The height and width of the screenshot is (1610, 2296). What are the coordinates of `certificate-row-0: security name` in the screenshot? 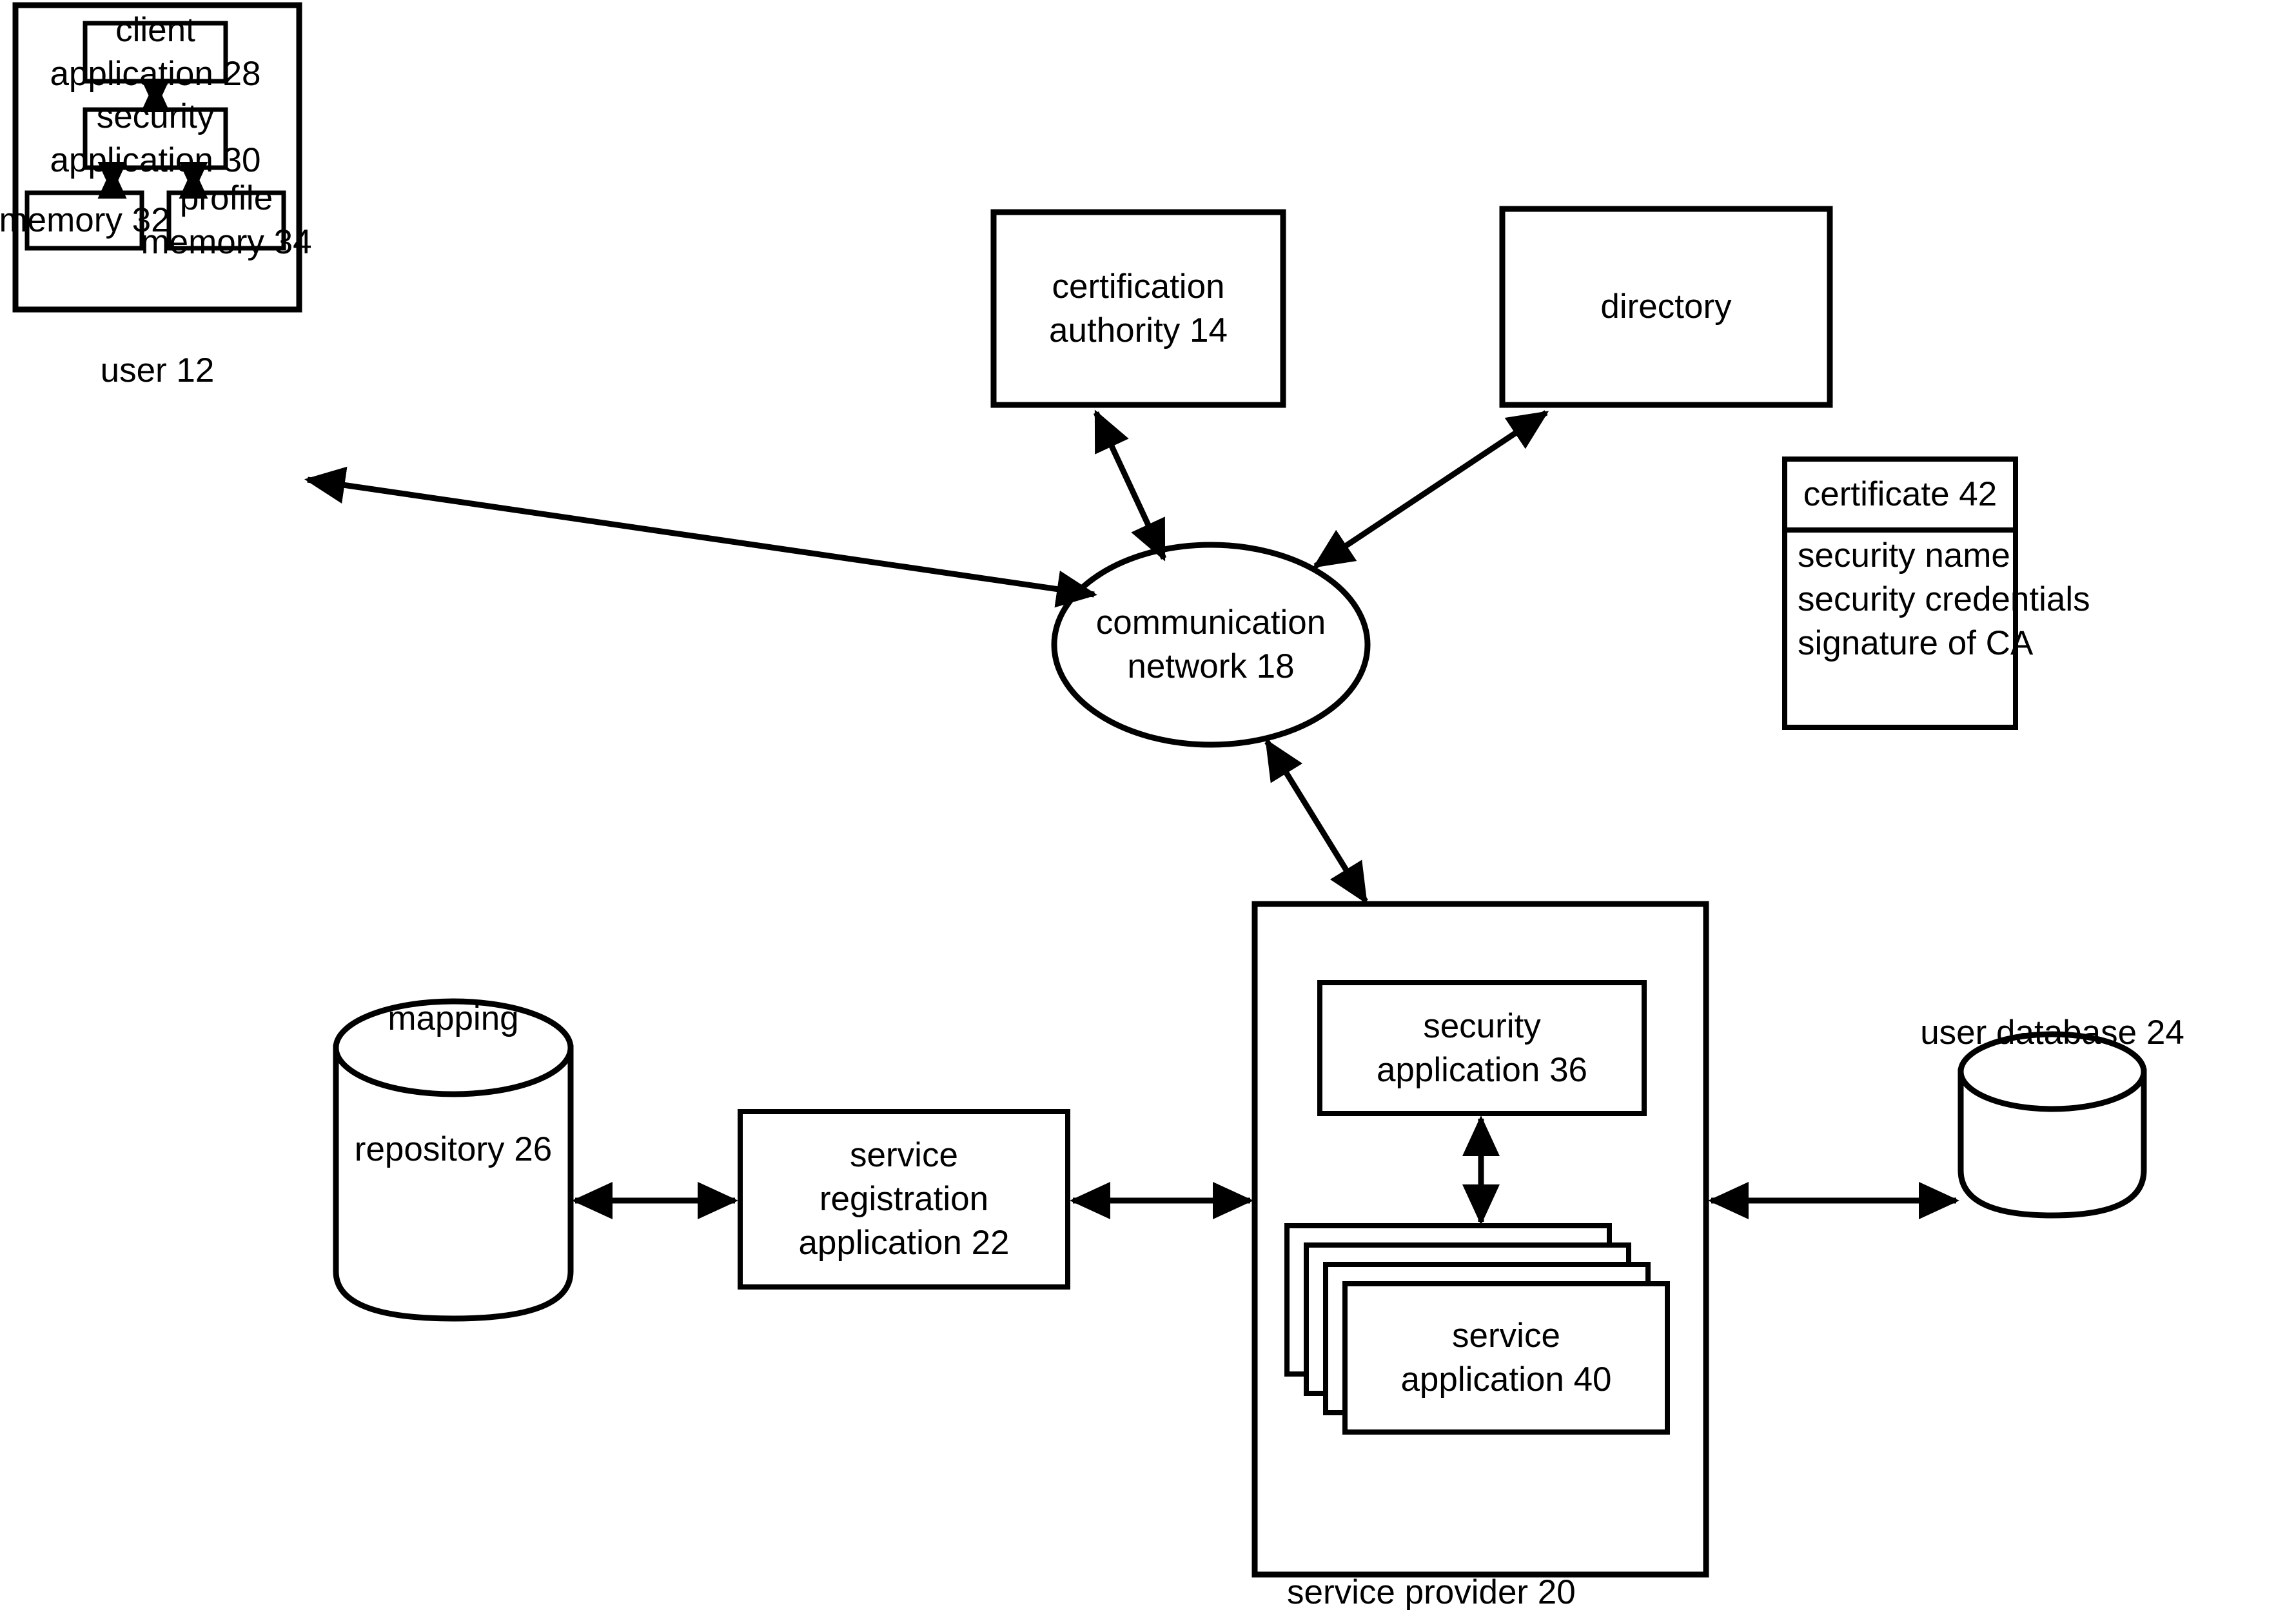 It's located at (1904, 555).